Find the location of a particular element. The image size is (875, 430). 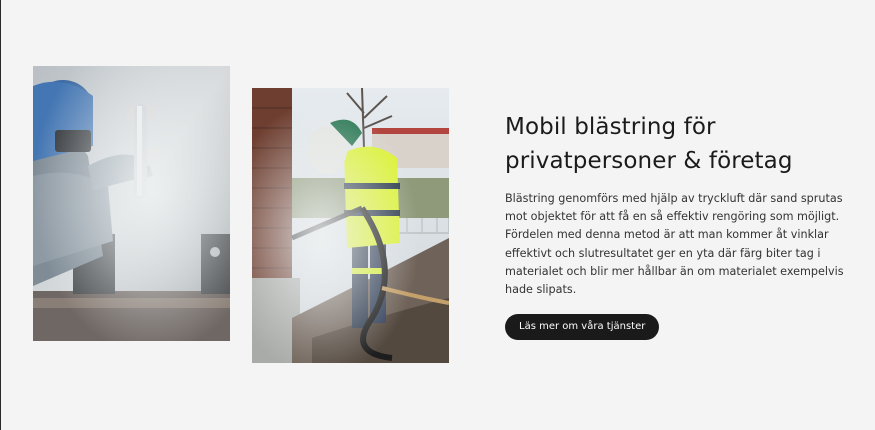

page-left-border is located at coordinates (0, 215).